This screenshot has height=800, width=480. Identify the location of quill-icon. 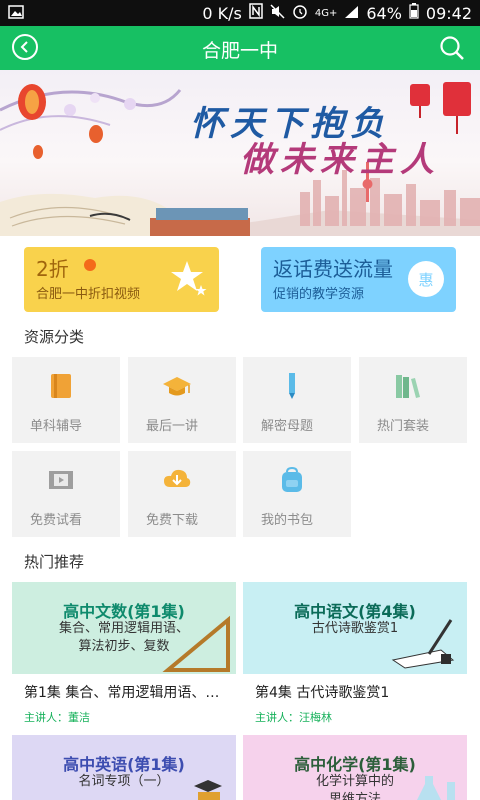
(423, 644).